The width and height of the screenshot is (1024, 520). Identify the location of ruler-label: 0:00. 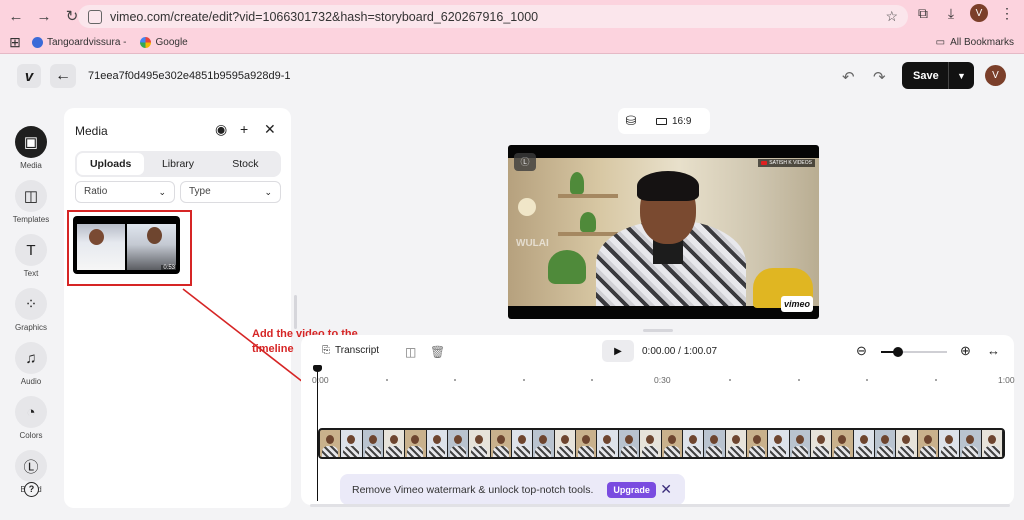
(320, 380).